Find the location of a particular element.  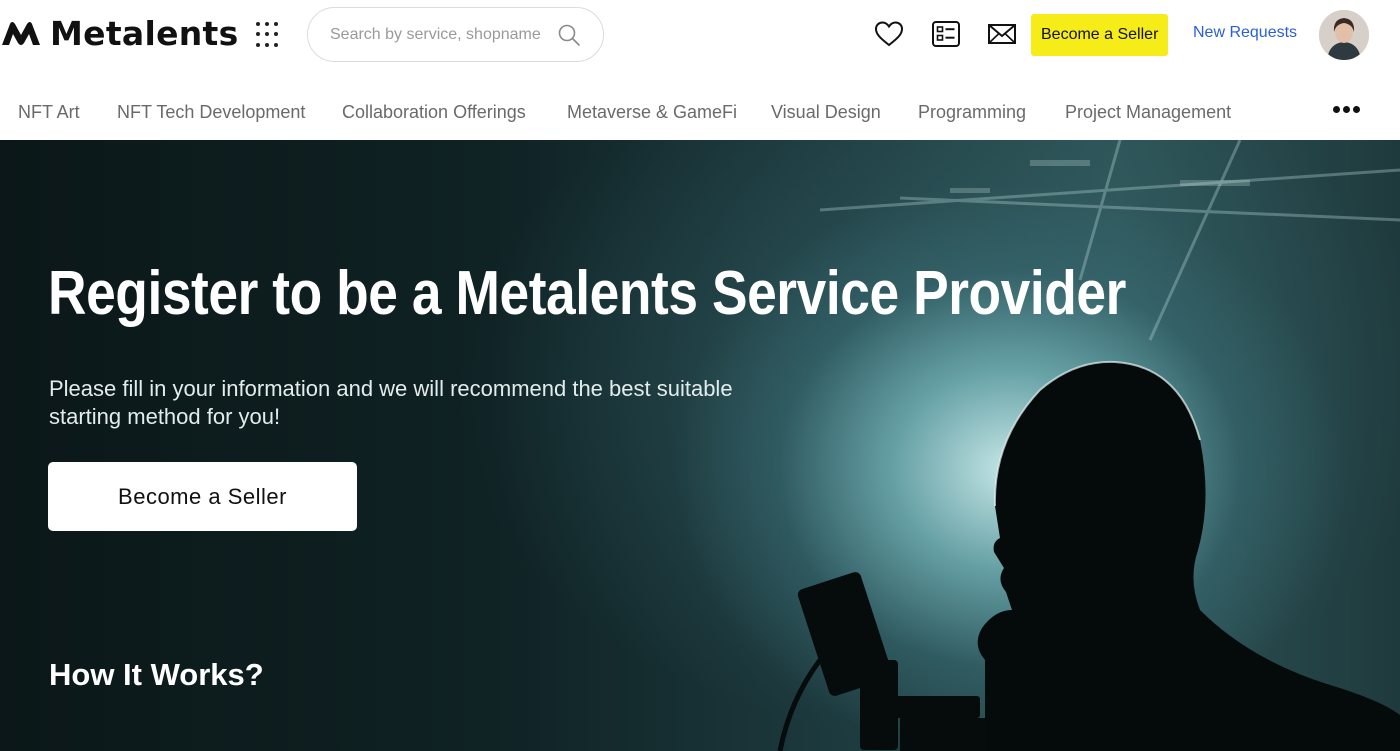

logo-text: Metalents is located at coordinates (144, 33).